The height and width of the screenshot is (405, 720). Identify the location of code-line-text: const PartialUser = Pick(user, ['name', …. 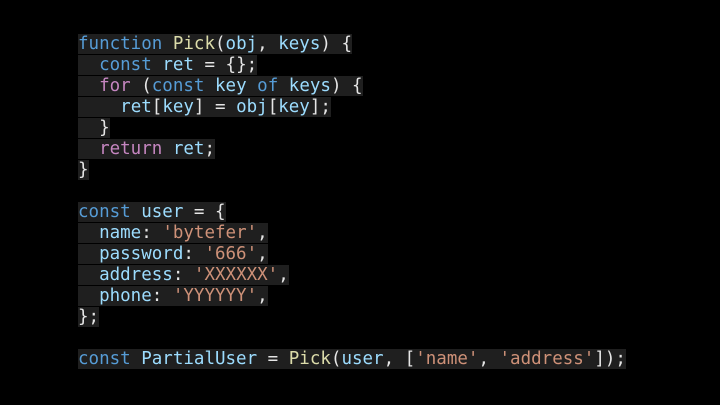
(352, 359).